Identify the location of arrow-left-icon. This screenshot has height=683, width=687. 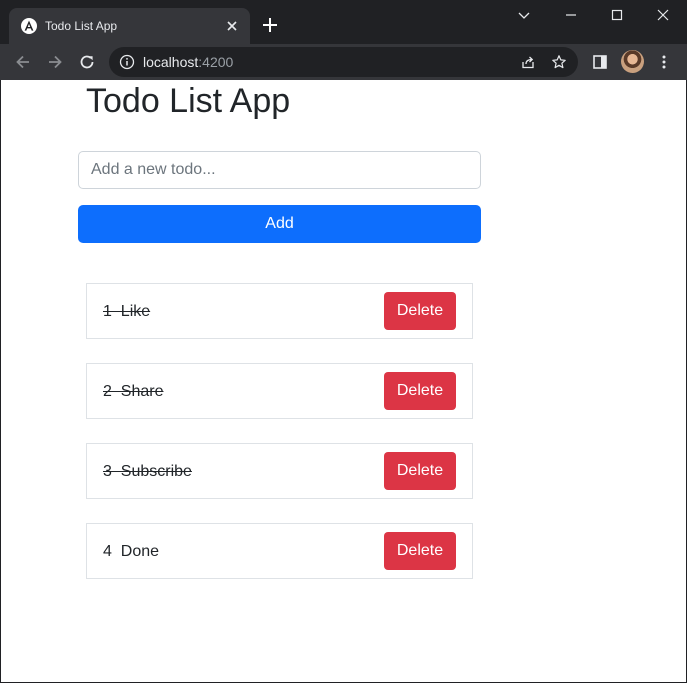
(22, 62).